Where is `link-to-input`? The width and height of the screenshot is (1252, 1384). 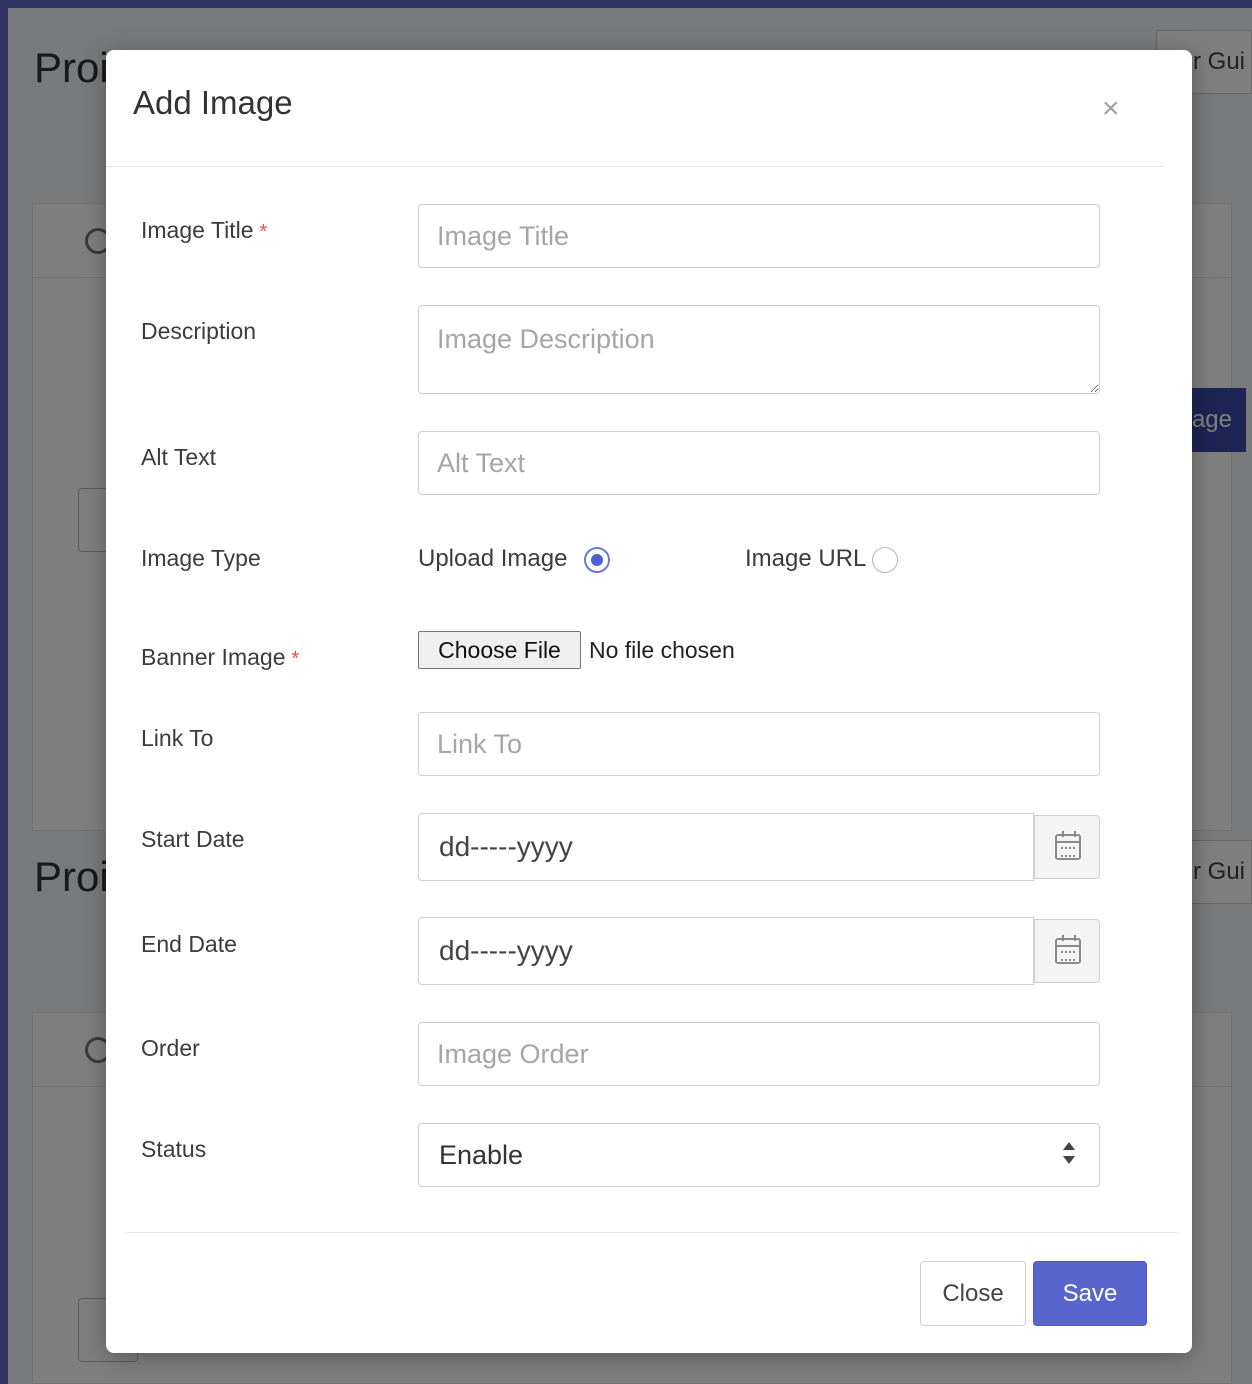 link-to-input is located at coordinates (759, 744).